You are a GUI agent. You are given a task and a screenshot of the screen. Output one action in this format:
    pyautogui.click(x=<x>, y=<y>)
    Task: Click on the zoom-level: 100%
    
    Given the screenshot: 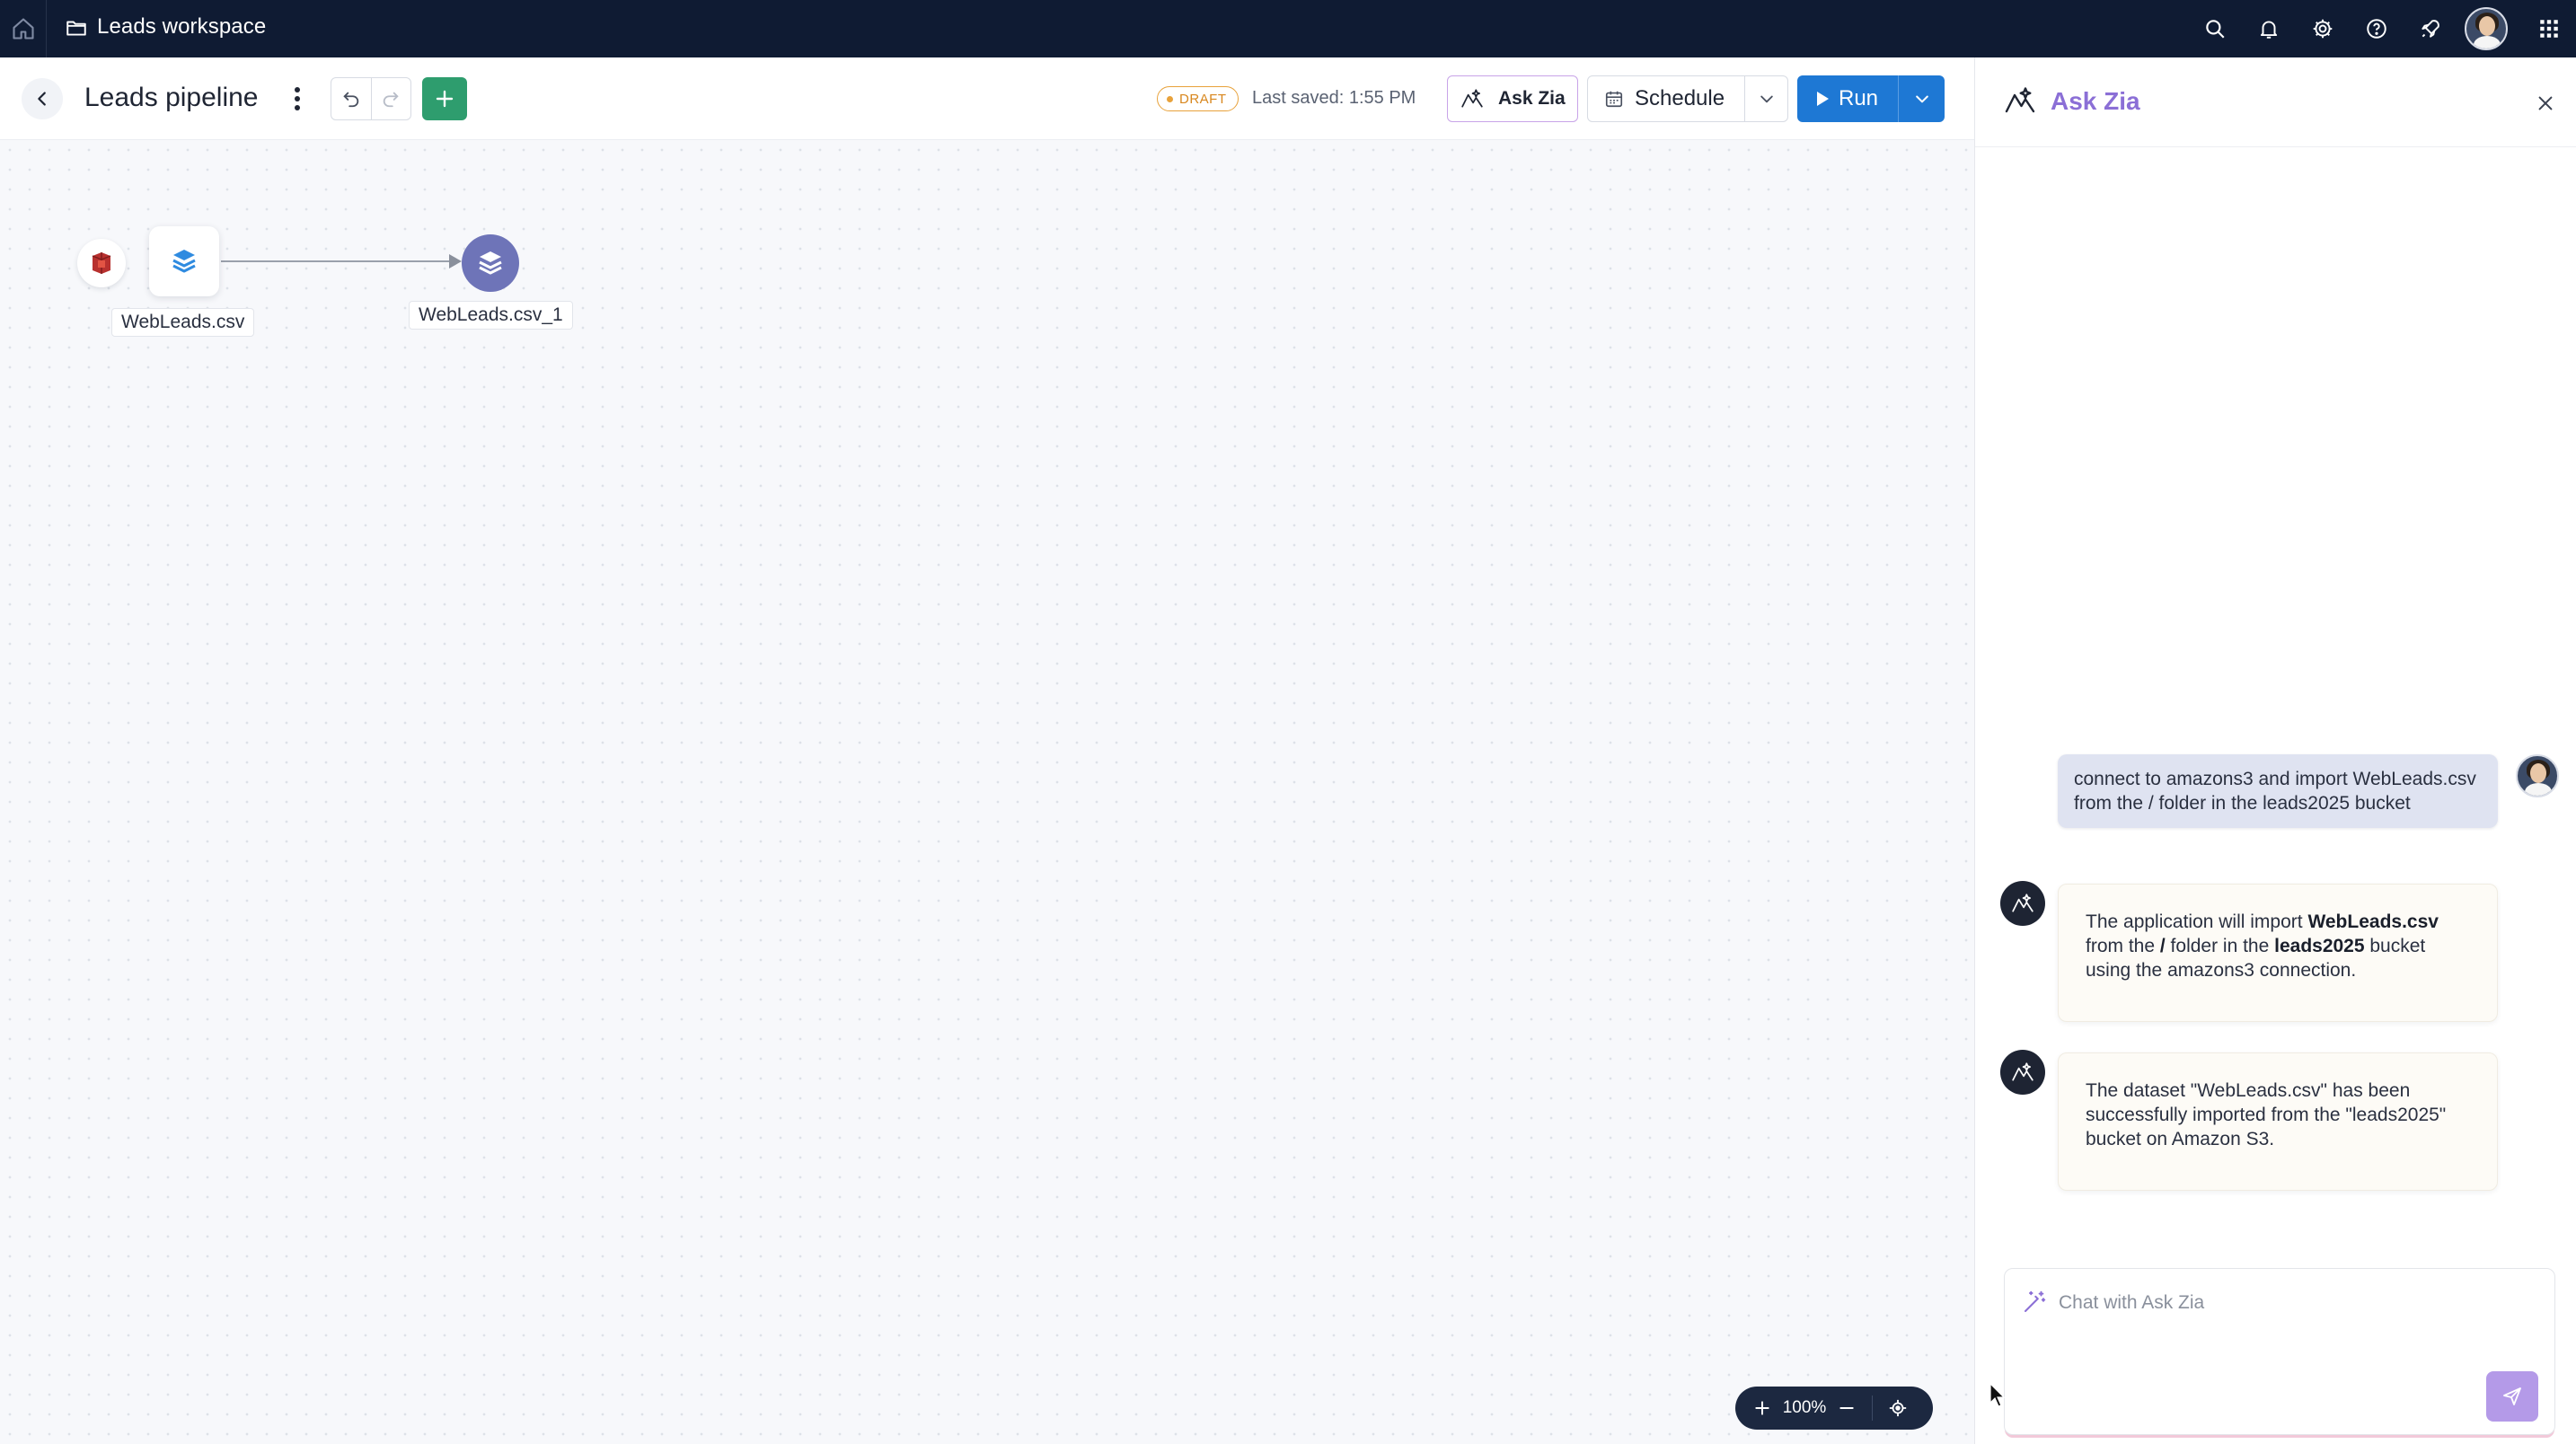 What is the action you would take?
    pyautogui.click(x=1804, y=1407)
    